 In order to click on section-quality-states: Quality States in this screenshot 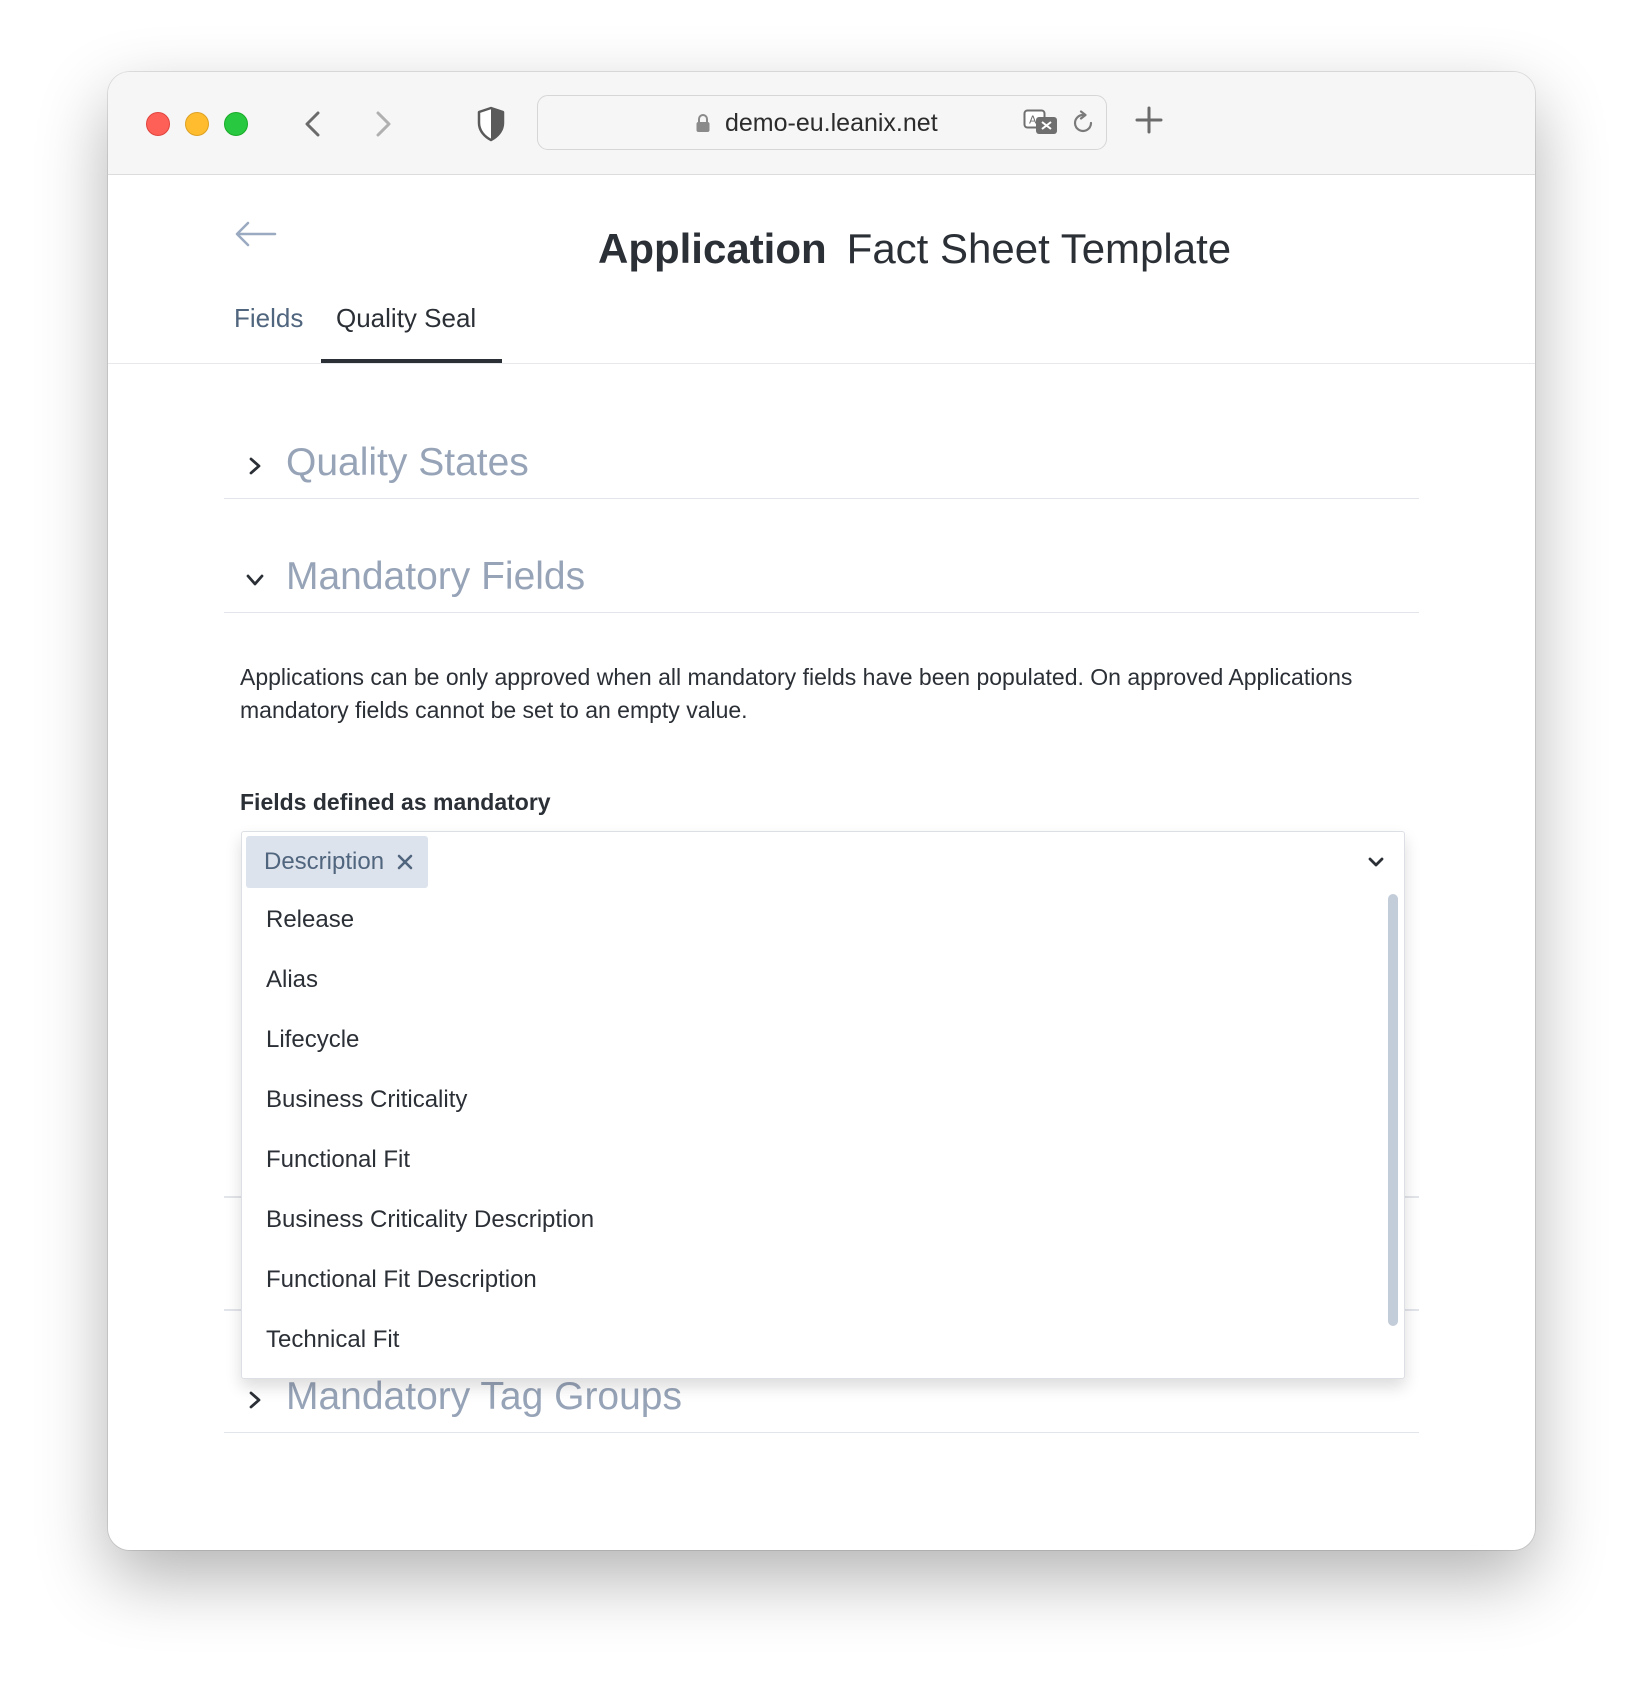, I will do `click(821, 468)`.